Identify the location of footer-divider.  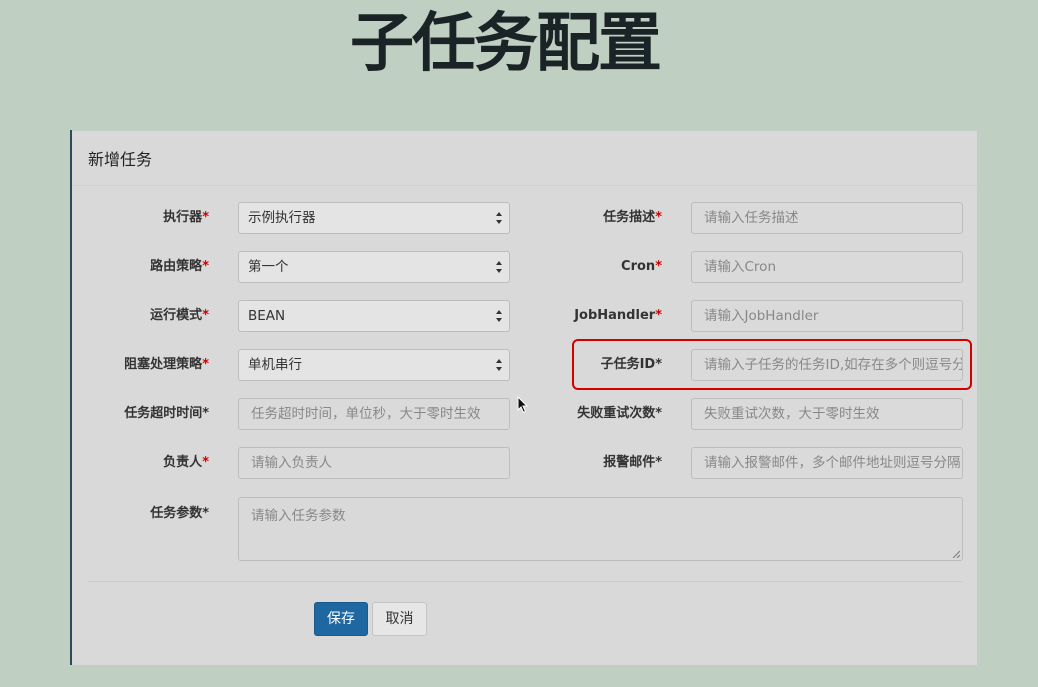
(525, 581).